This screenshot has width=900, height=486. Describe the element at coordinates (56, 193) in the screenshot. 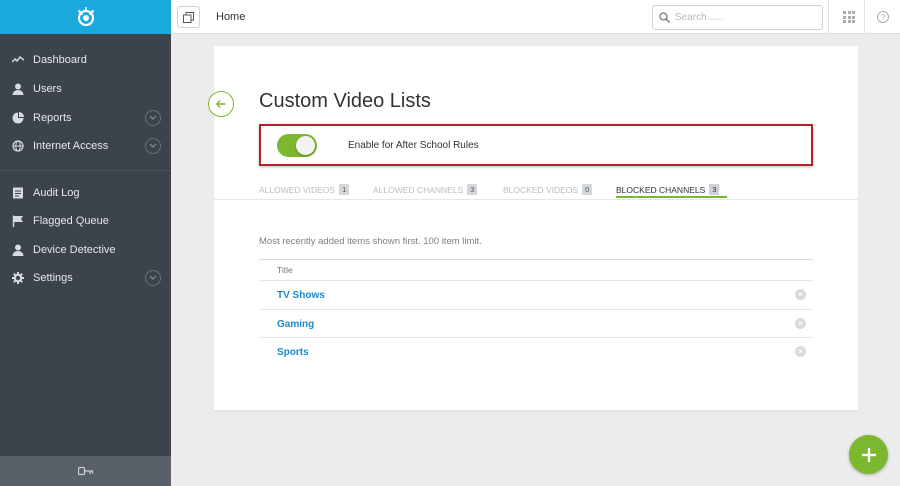

I see `sidebar-item-label: Audit Log` at that location.